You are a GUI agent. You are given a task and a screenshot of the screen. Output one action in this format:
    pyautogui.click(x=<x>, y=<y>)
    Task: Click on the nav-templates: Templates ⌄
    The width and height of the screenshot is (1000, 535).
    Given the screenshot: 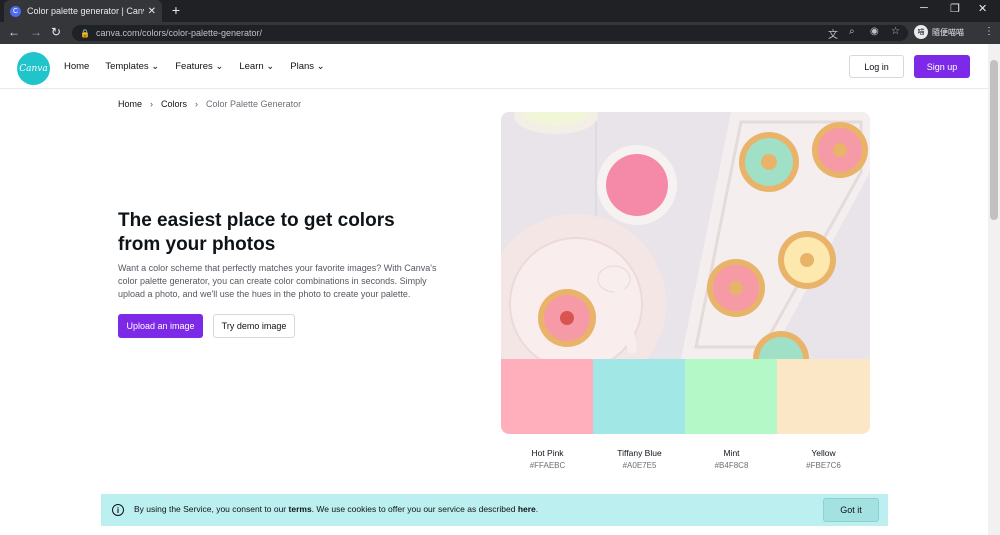 What is the action you would take?
    pyautogui.click(x=132, y=66)
    